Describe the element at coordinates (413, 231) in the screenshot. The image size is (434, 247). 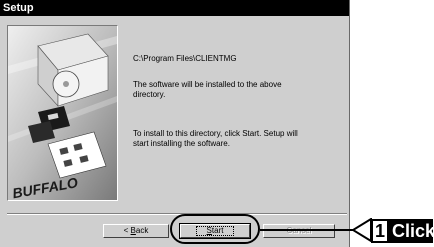
I see `callout-label: Click` at that location.